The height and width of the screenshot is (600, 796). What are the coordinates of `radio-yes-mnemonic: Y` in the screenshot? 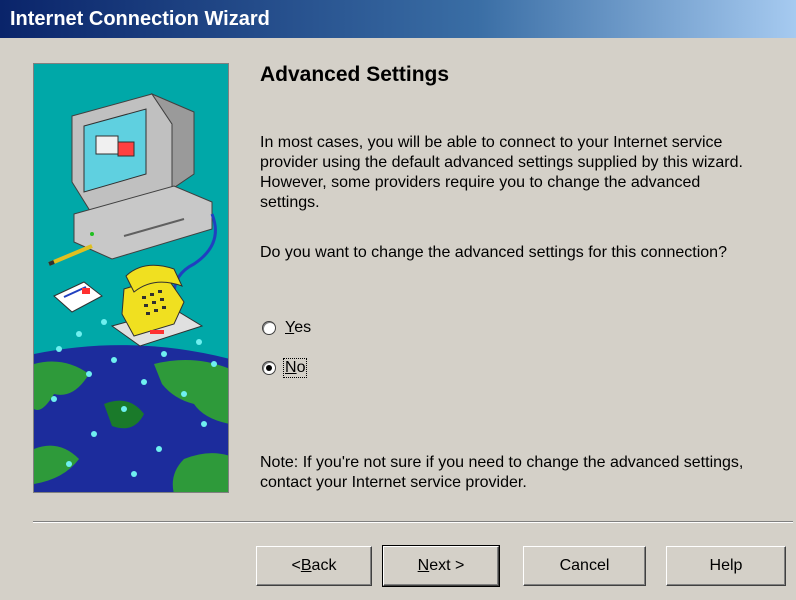 It's located at (290, 327).